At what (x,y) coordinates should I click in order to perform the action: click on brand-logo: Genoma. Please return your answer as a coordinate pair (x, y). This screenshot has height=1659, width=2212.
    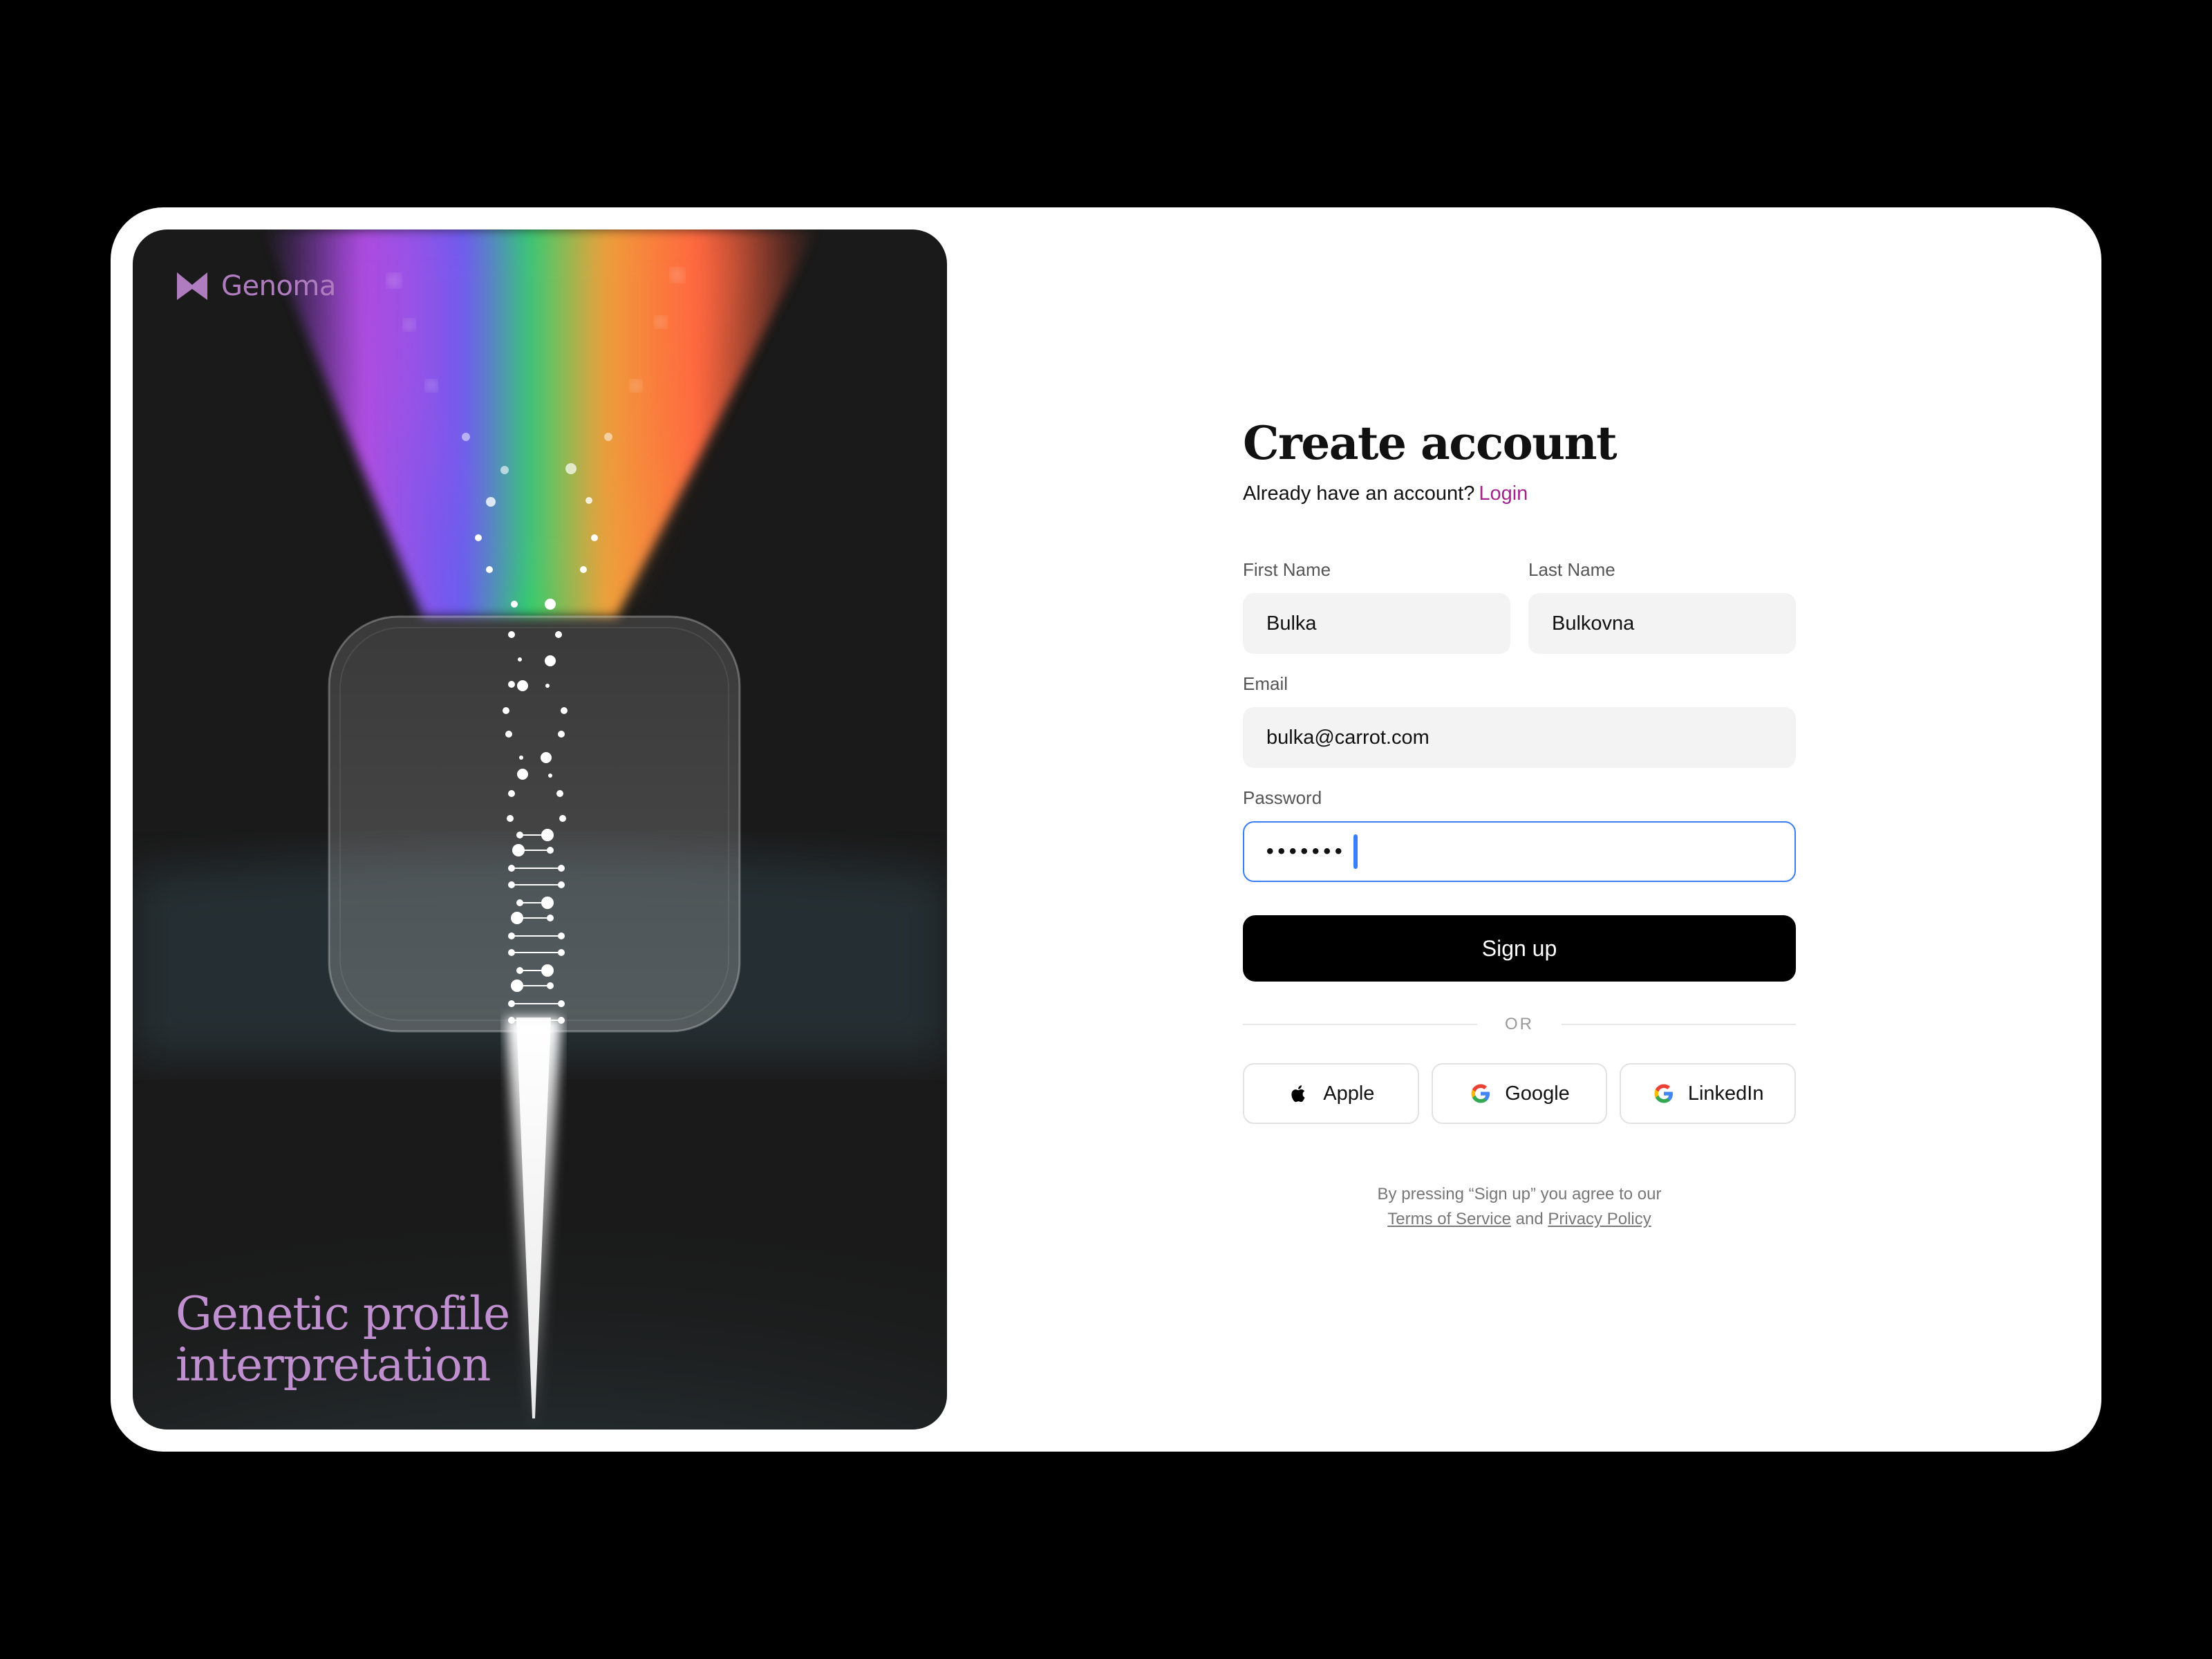
    Looking at the image, I should click on (256, 286).